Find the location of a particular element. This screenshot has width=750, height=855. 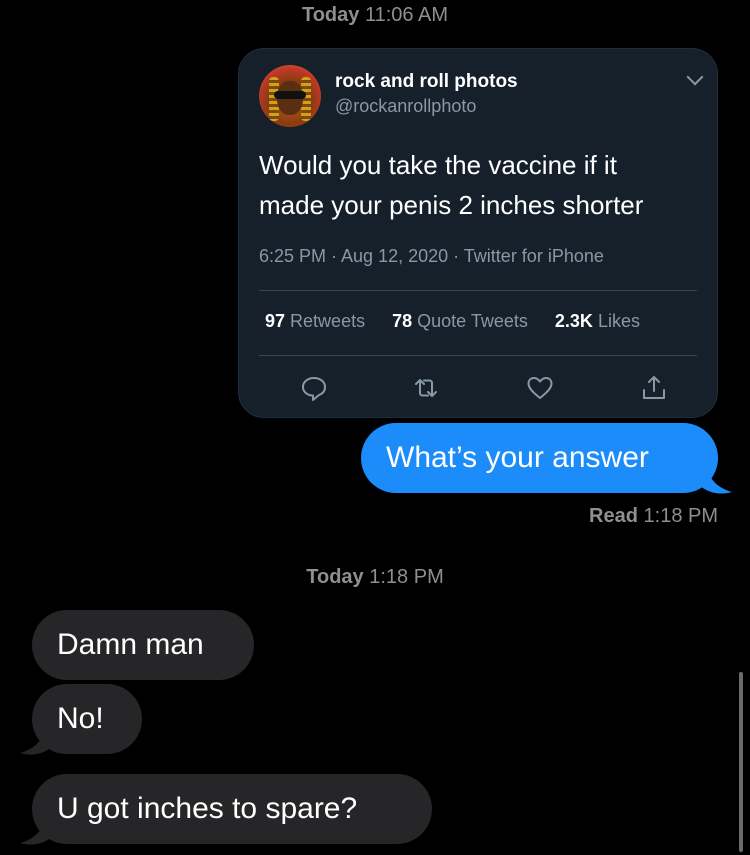

likes-stat: 2.3K Likes is located at coordinates (597, 321).